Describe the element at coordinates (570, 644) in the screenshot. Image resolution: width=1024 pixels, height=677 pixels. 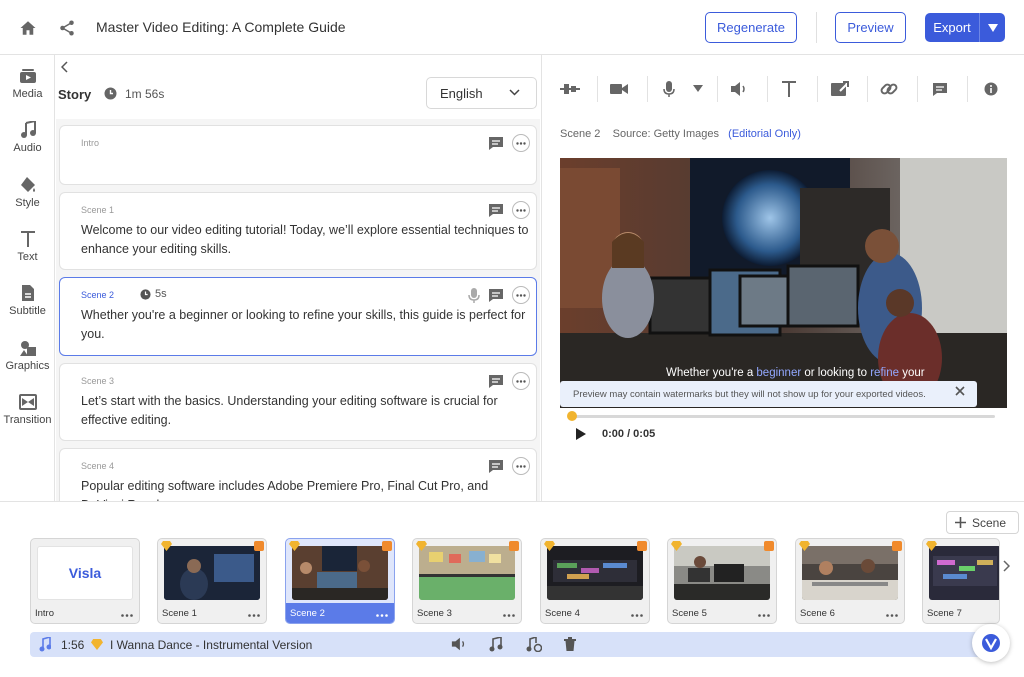
I see `trash-icon` at that location.